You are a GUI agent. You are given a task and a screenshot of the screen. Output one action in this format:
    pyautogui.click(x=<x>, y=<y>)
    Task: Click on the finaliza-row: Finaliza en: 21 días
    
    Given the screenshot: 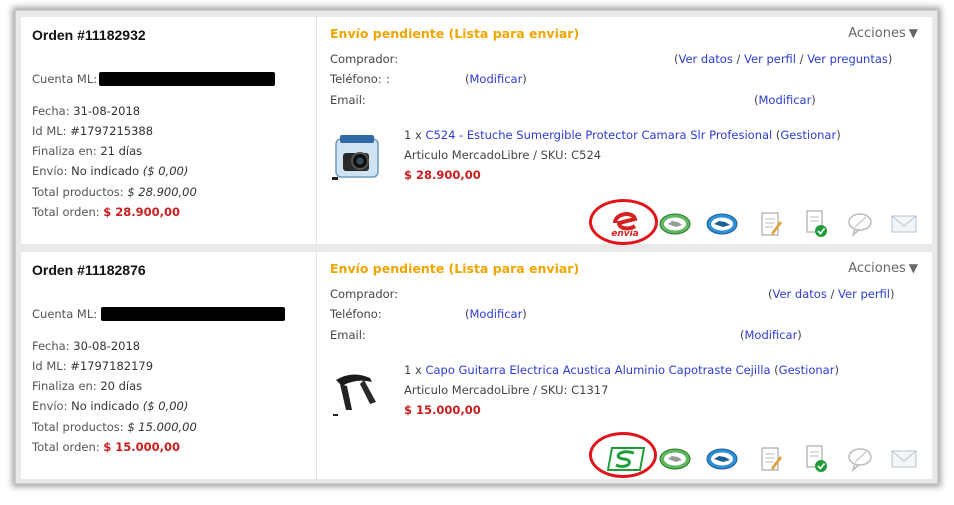 What is the action you would take?
    pyautogui.click(x=87, y=151)
    